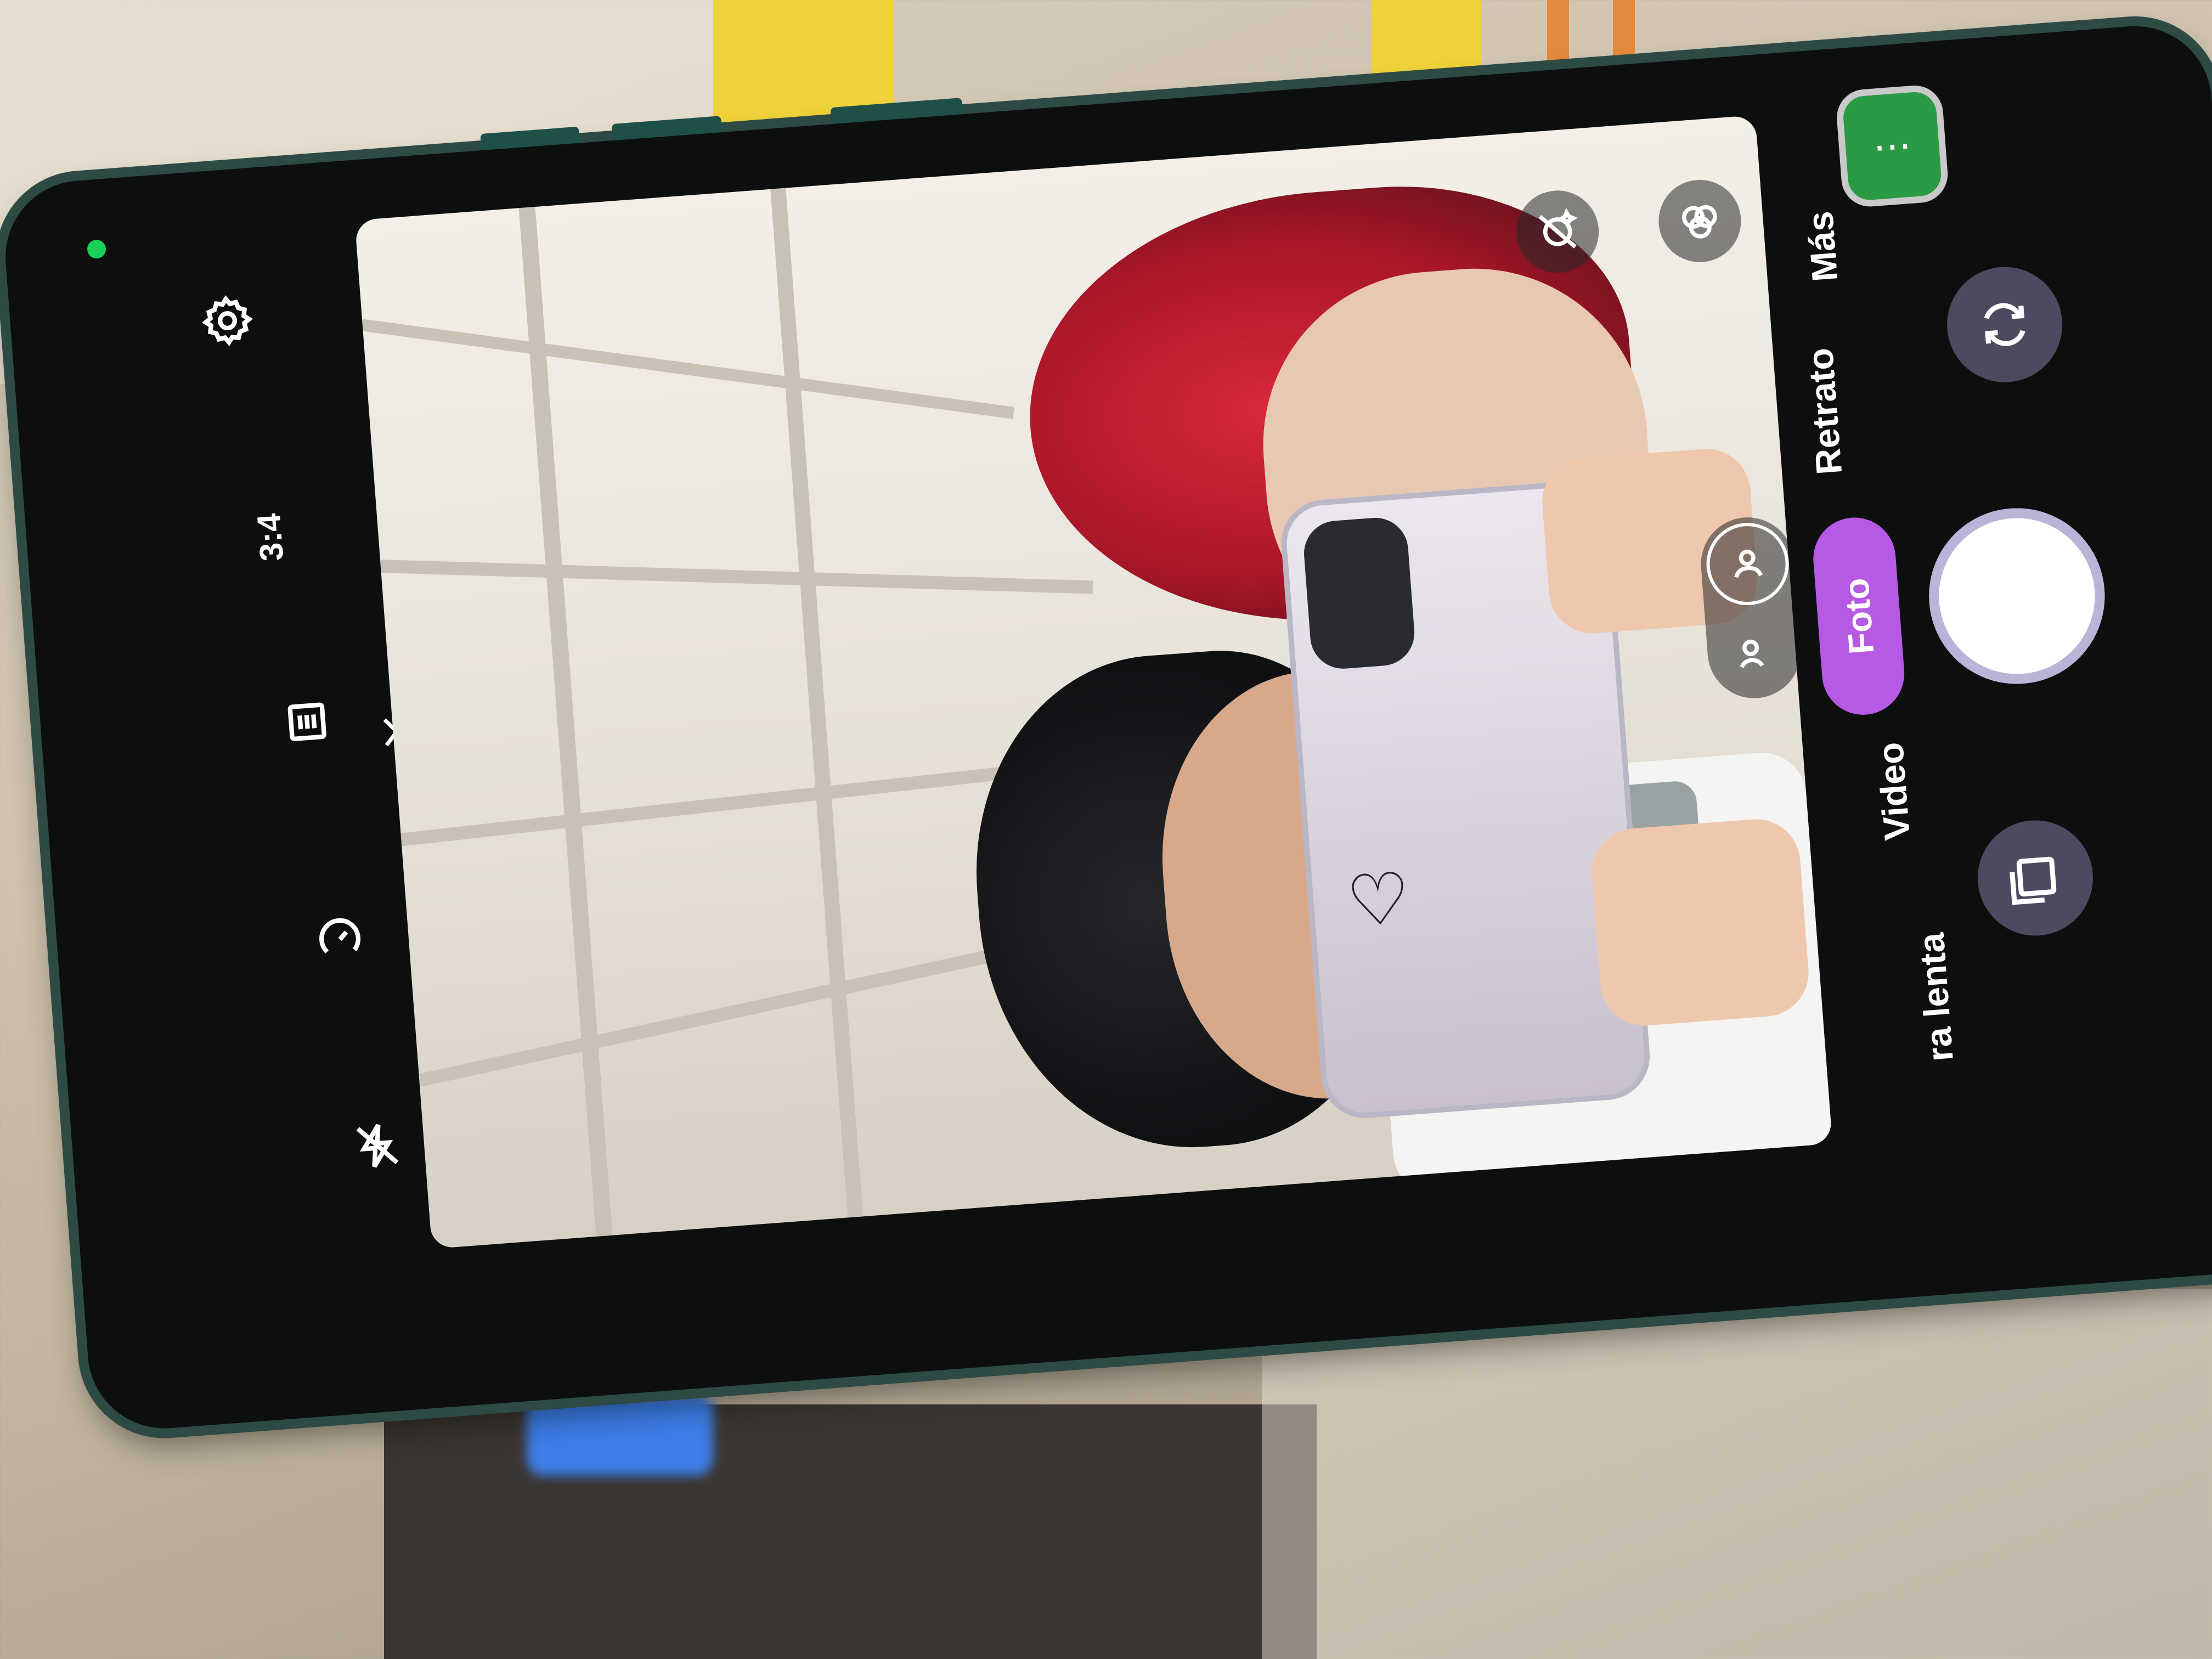  I want to click on timer-icon, so click(340, 940).